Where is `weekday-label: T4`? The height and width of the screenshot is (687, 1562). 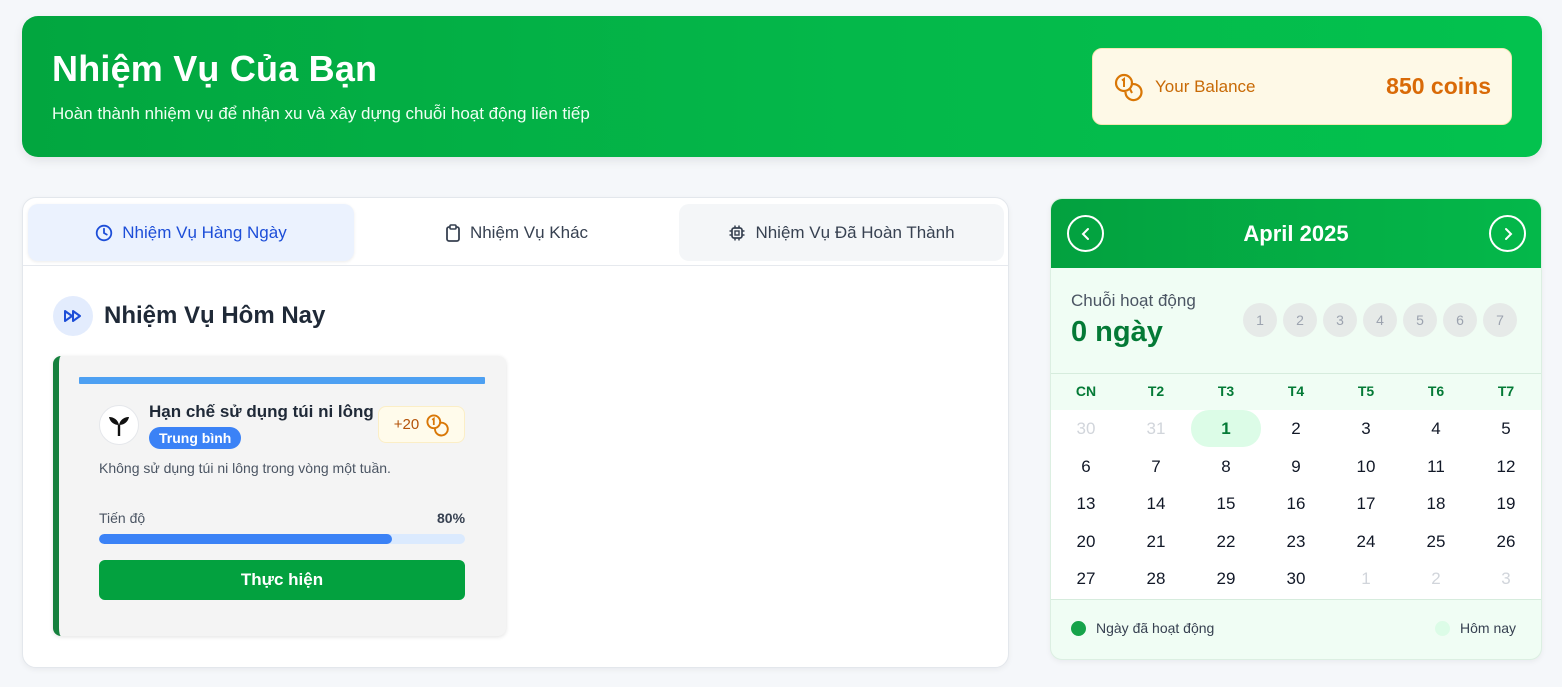
weekday-label: T4 is located at coordinates (1296, 391).